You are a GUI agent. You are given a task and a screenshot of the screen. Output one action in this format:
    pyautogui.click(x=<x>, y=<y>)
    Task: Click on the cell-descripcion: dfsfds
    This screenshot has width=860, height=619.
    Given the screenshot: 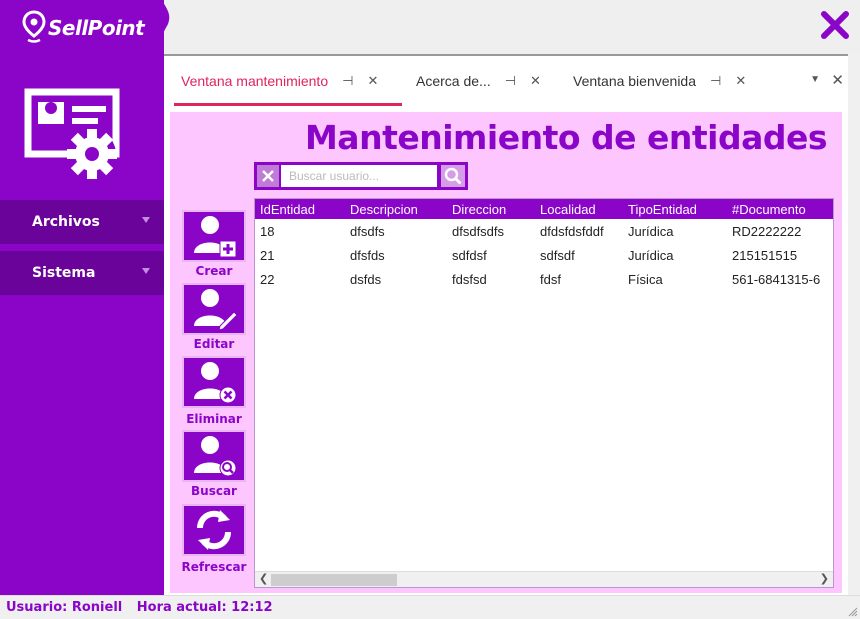 What is the action you would take?
    pyautogui.click(x=367, y=255)
    